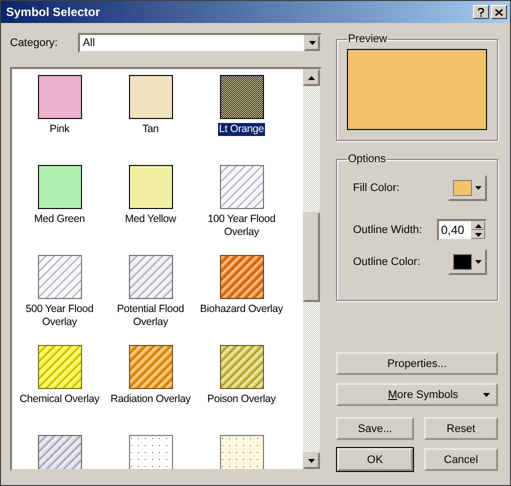  What do you see at coordinates (367, 39) in the screenshot?
I see `group-title: Preview` at bounding box center [367, 39].